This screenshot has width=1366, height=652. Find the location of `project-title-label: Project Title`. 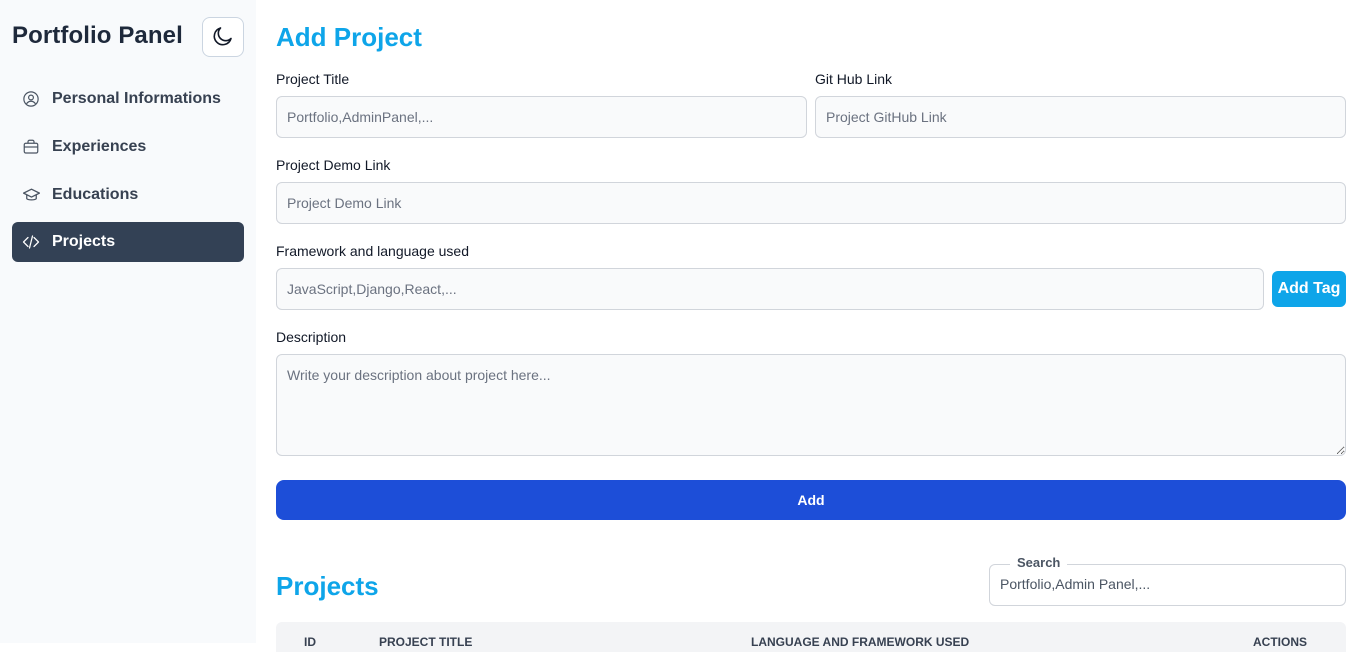

project-title-label: Project Title is located at coordinates (313, 79).